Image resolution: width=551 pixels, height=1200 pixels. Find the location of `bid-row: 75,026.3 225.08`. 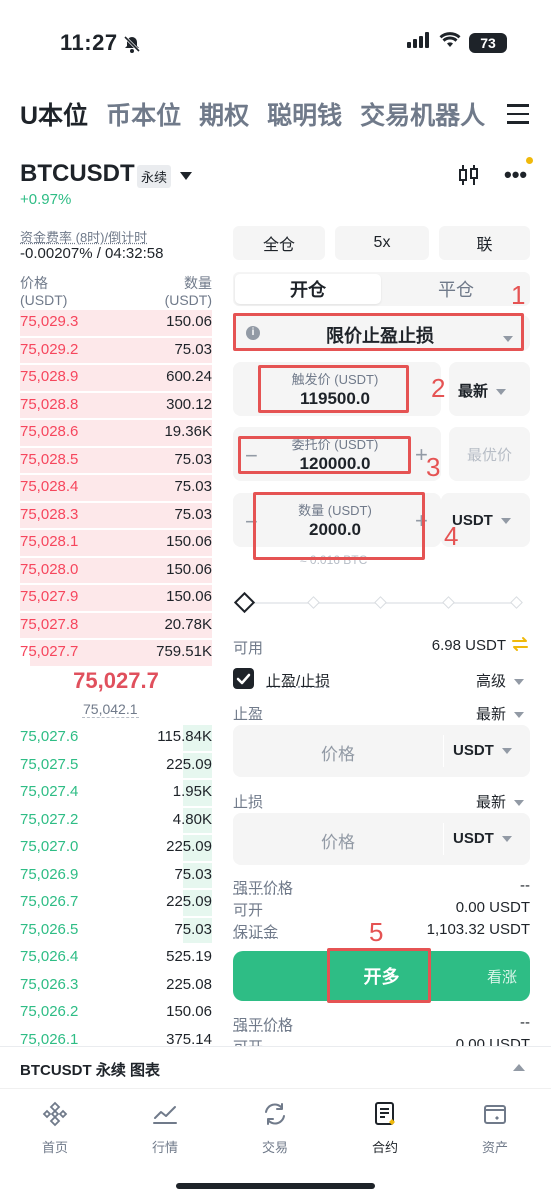

bid-row: 75,026.3 225.08 is located at coordinates (116, 985).